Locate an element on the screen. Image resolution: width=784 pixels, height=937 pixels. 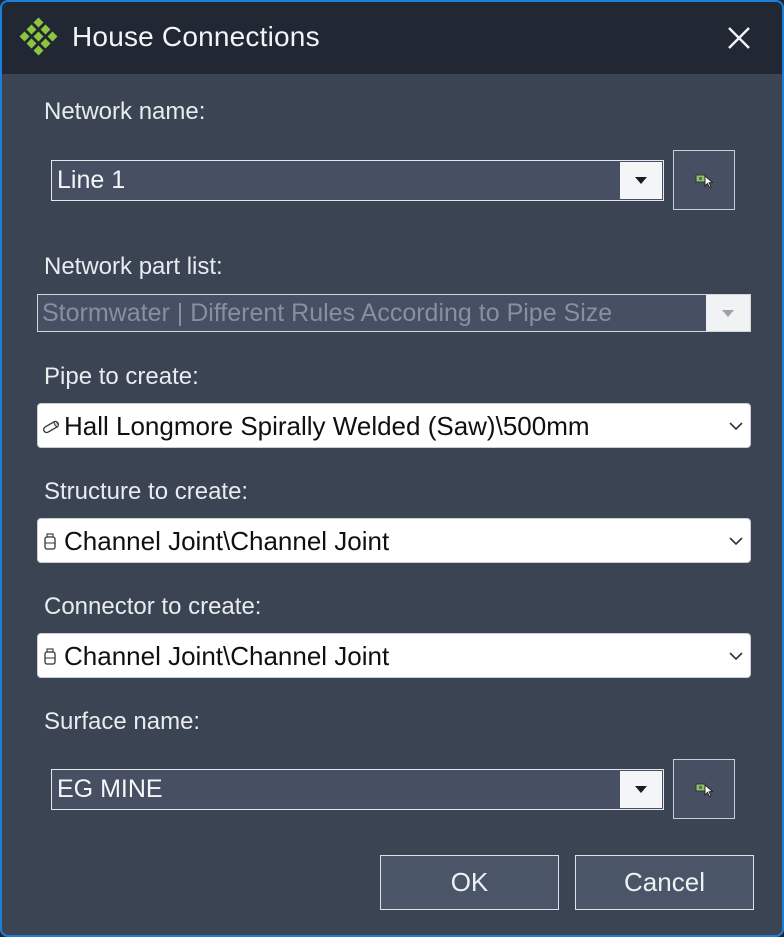
close-icon is located at coordinates (739, 38).